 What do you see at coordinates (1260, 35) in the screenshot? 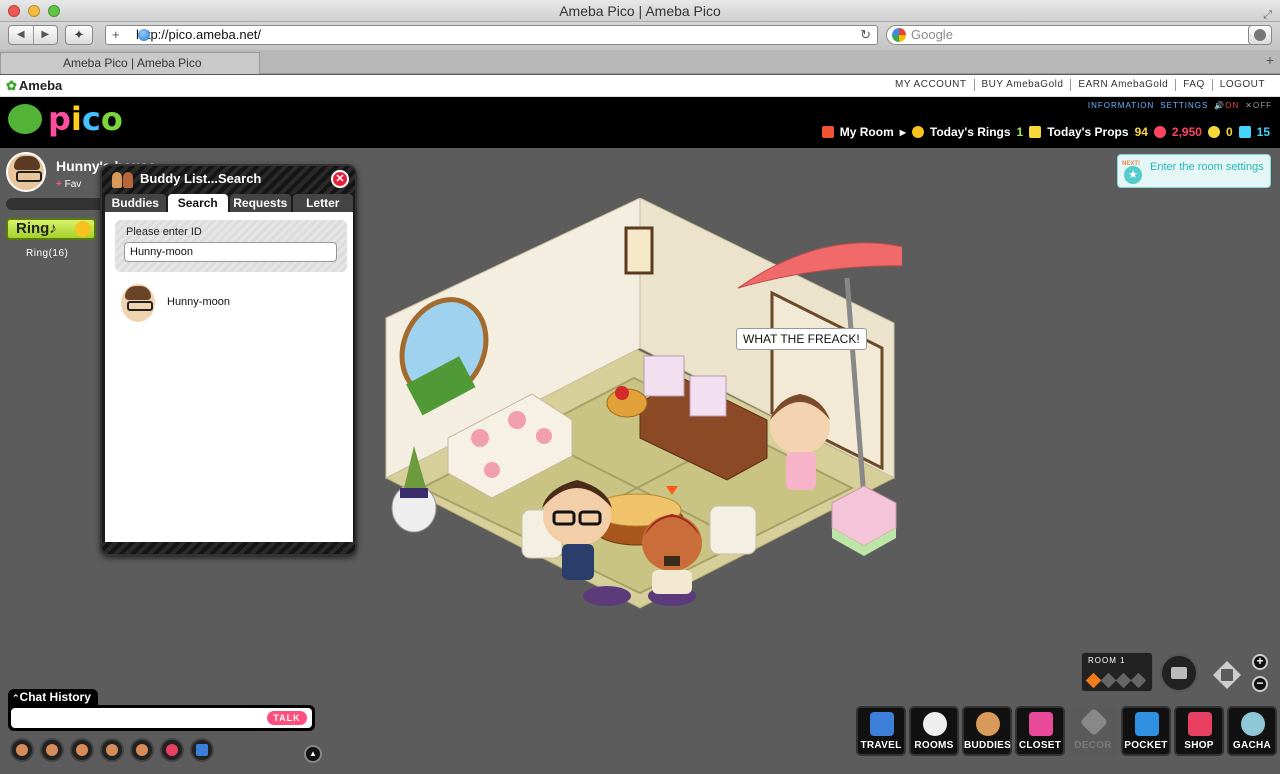
I see `downloads-button` at bounding box center [1260, 35].